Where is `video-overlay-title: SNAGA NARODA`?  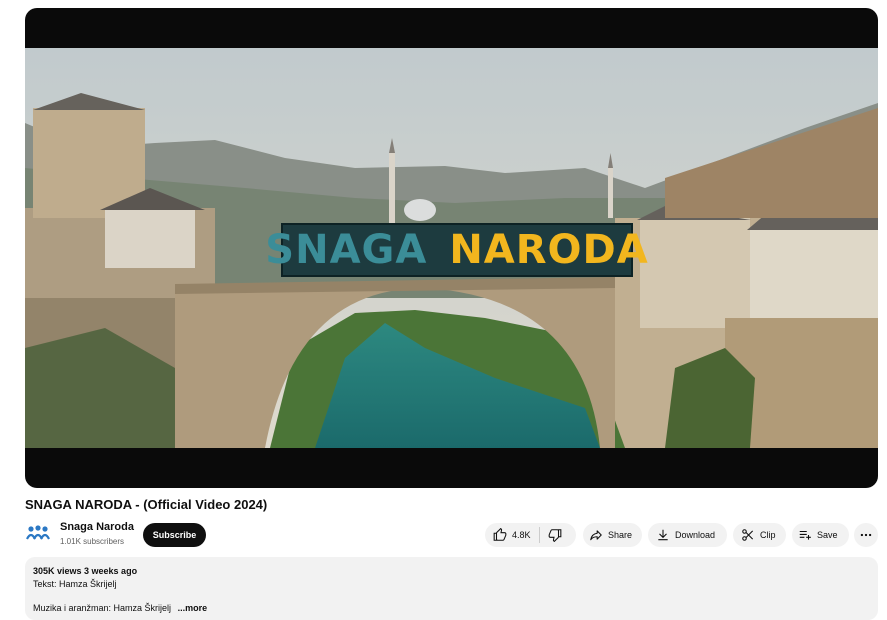 video-overlay-title: SNAGA NARODA is located at coordinates (456, 250).